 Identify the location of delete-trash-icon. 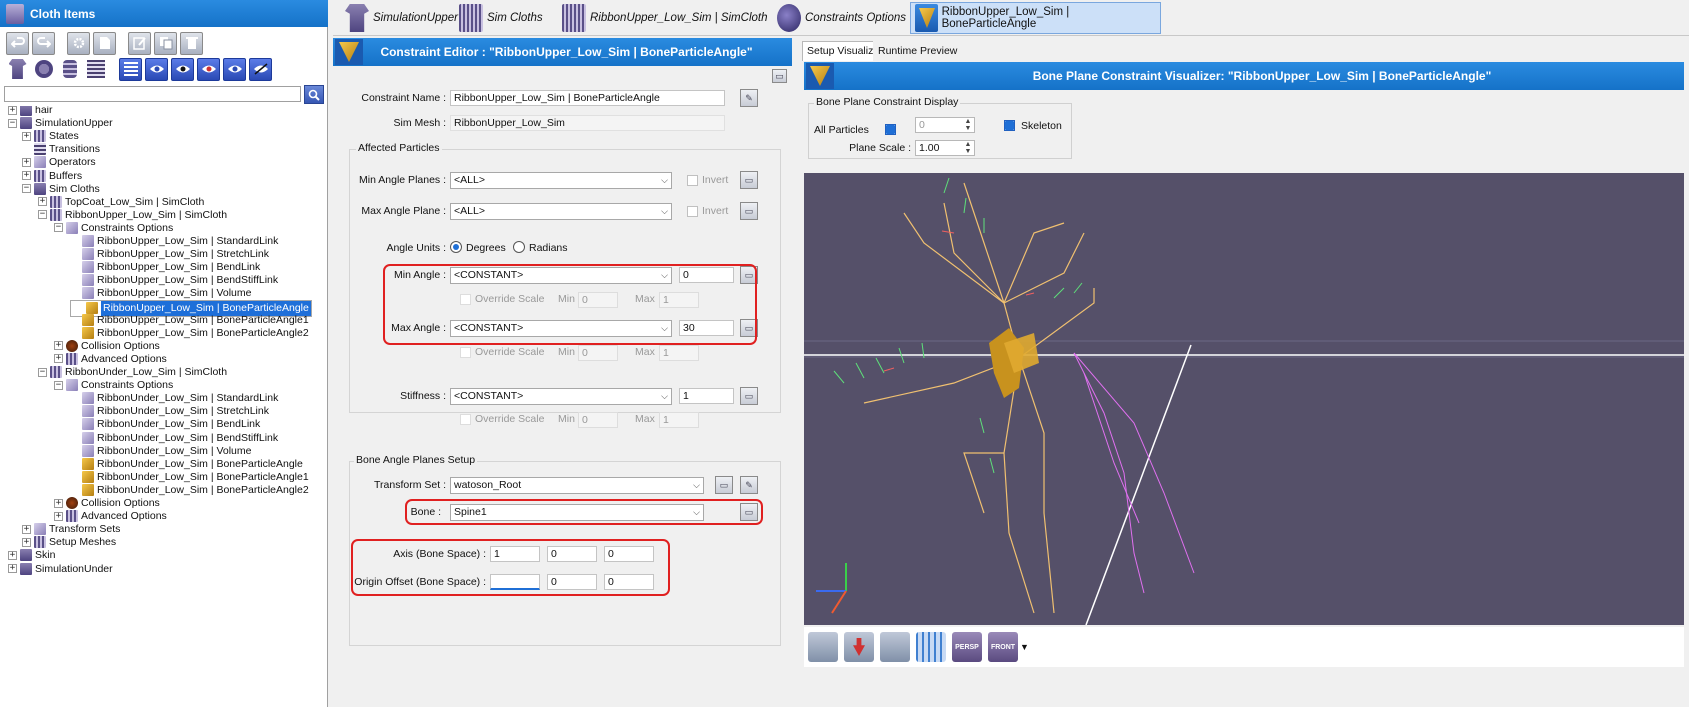
(191, 43).